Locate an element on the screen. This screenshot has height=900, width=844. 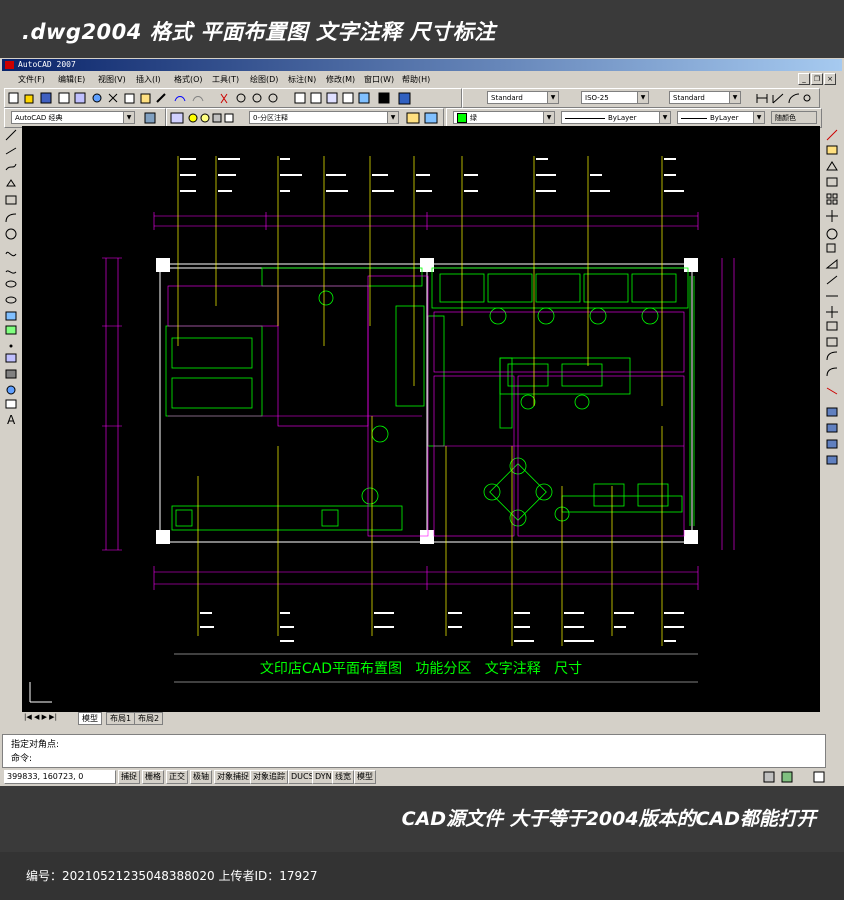
tab-nav-icons: |◀ ◀ ▶ ▶| is located at coordinates (40, 717).